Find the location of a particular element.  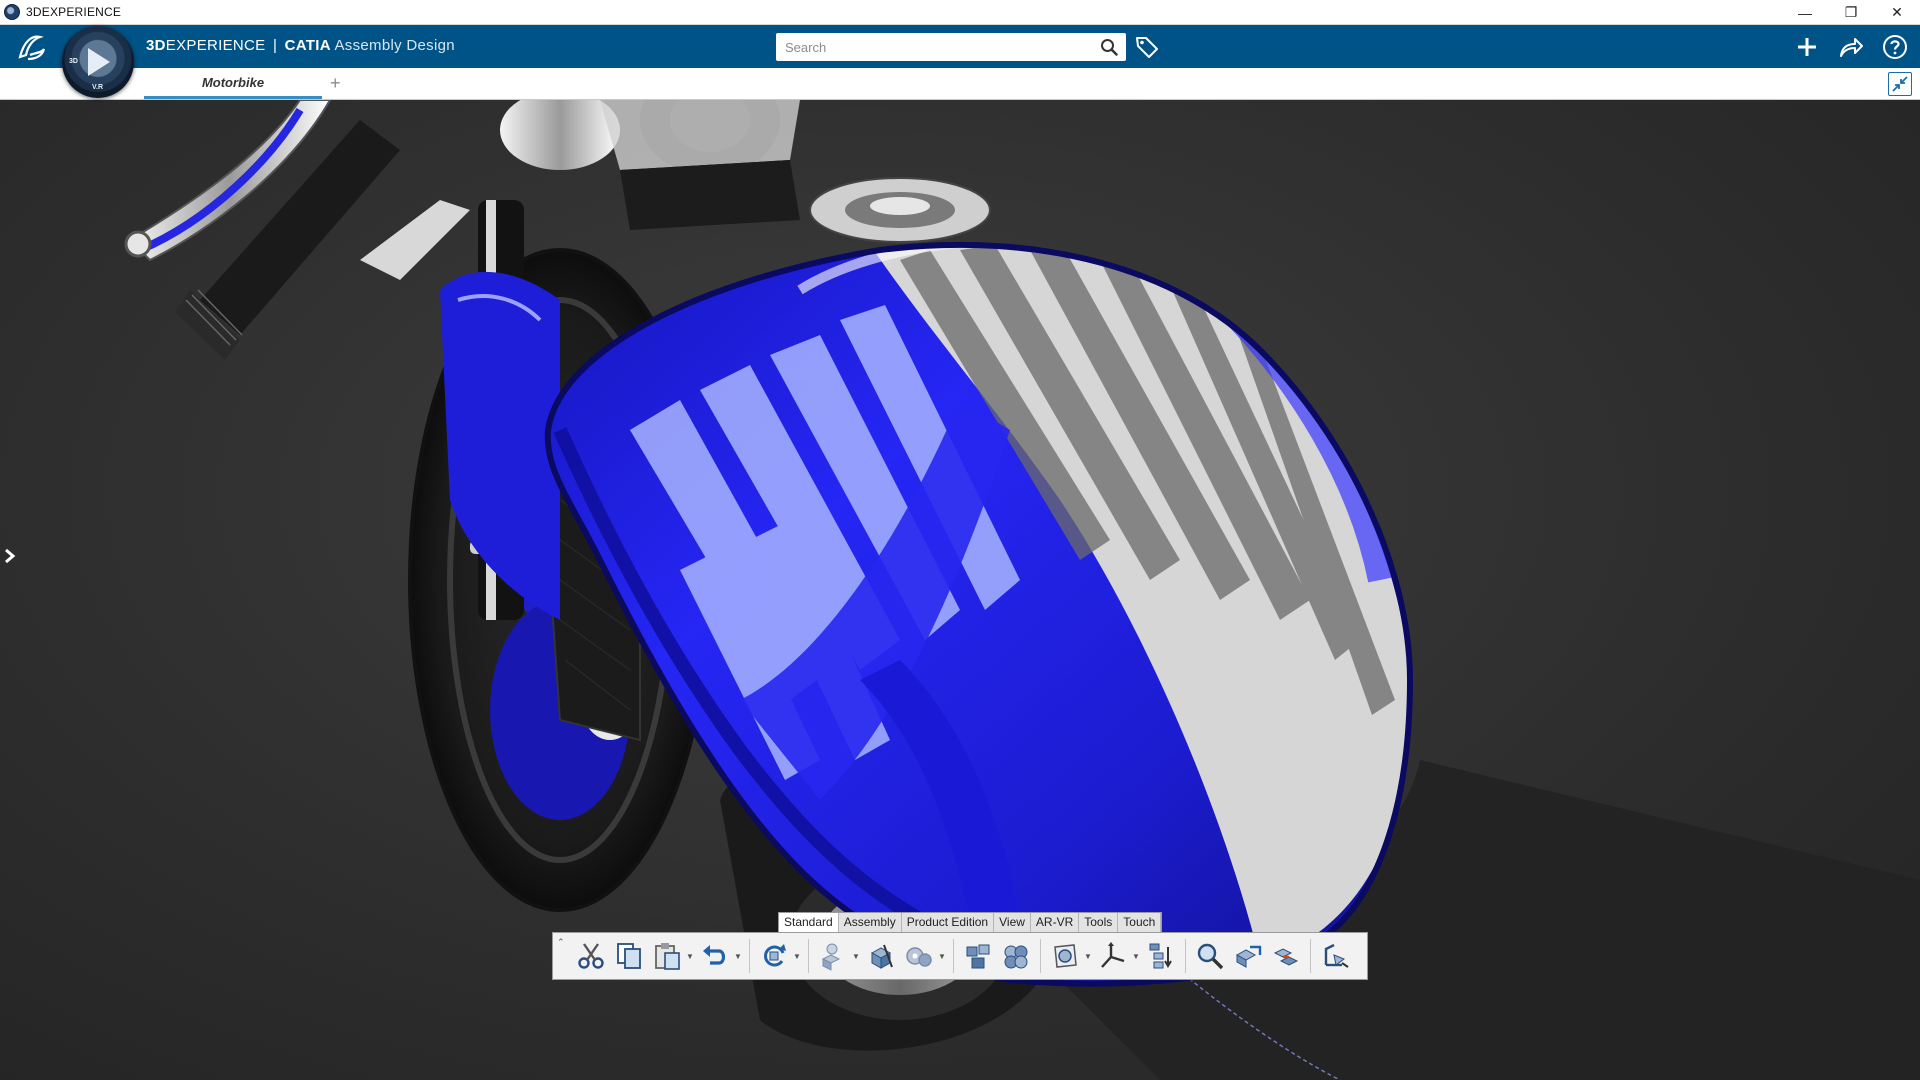

ds-logo-icon-svg is located at coordinates (32, 48).